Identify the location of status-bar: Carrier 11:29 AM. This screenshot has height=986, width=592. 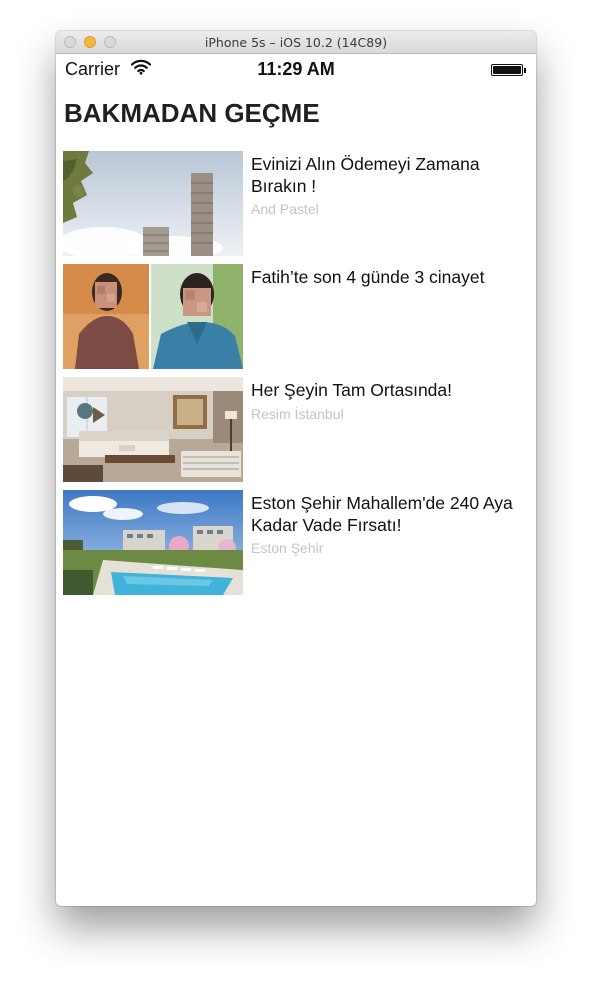
(296, 69).